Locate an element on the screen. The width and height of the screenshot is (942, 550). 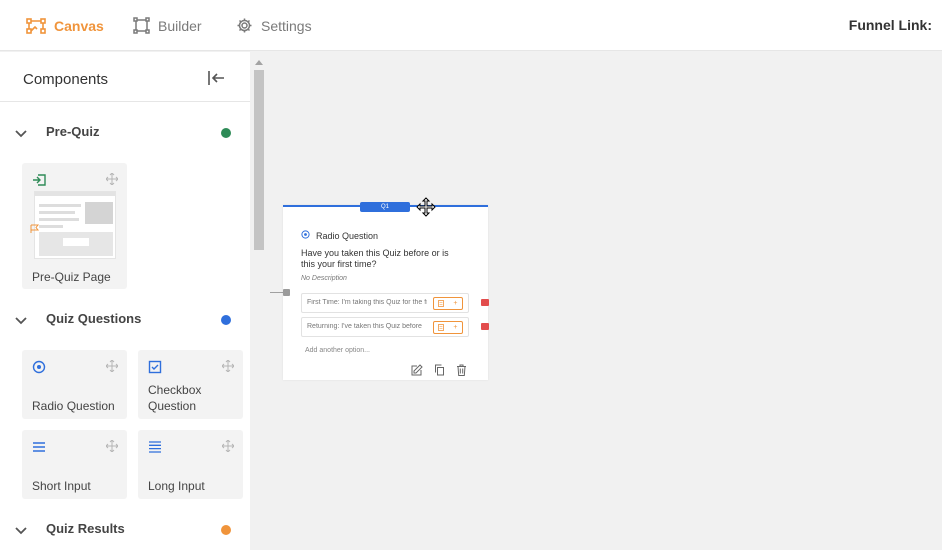
section-label: Quiz Results is located at coordinates (85, 528).